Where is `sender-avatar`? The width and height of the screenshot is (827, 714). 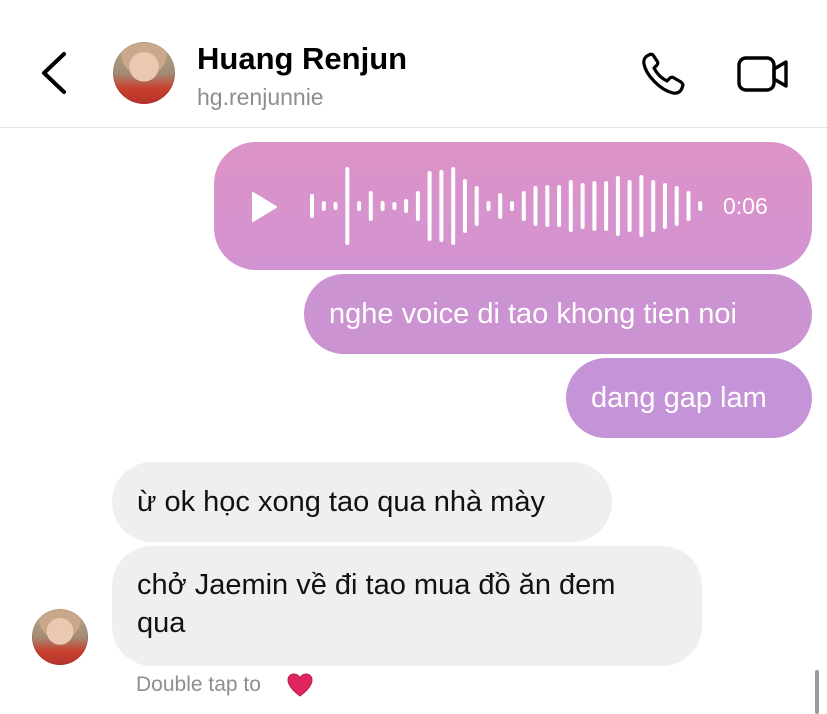
sender-avatar is located at coordinates (60, 637).